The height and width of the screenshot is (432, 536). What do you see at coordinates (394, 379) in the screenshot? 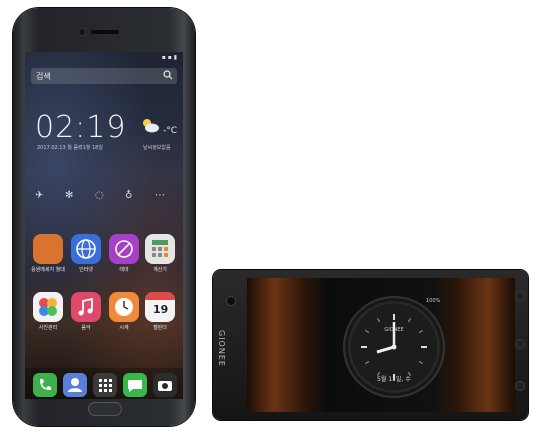
I see `lock-date: 5월 11일, 수` at bounding box center [394, 379].